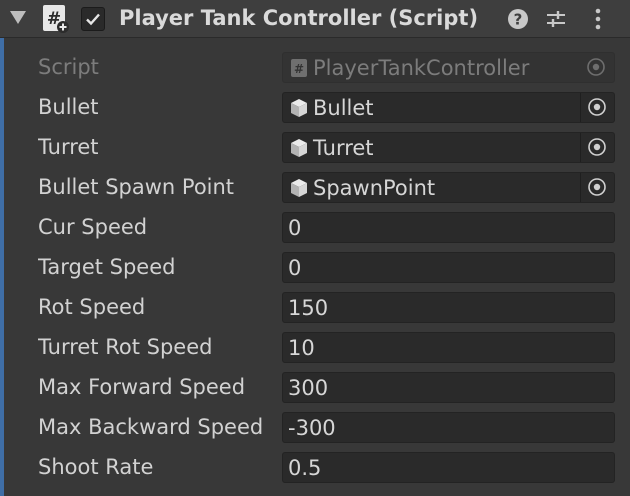  I want to click on field-row-max-backward-speed: Max Backward Speed -300, so click(315, 427).